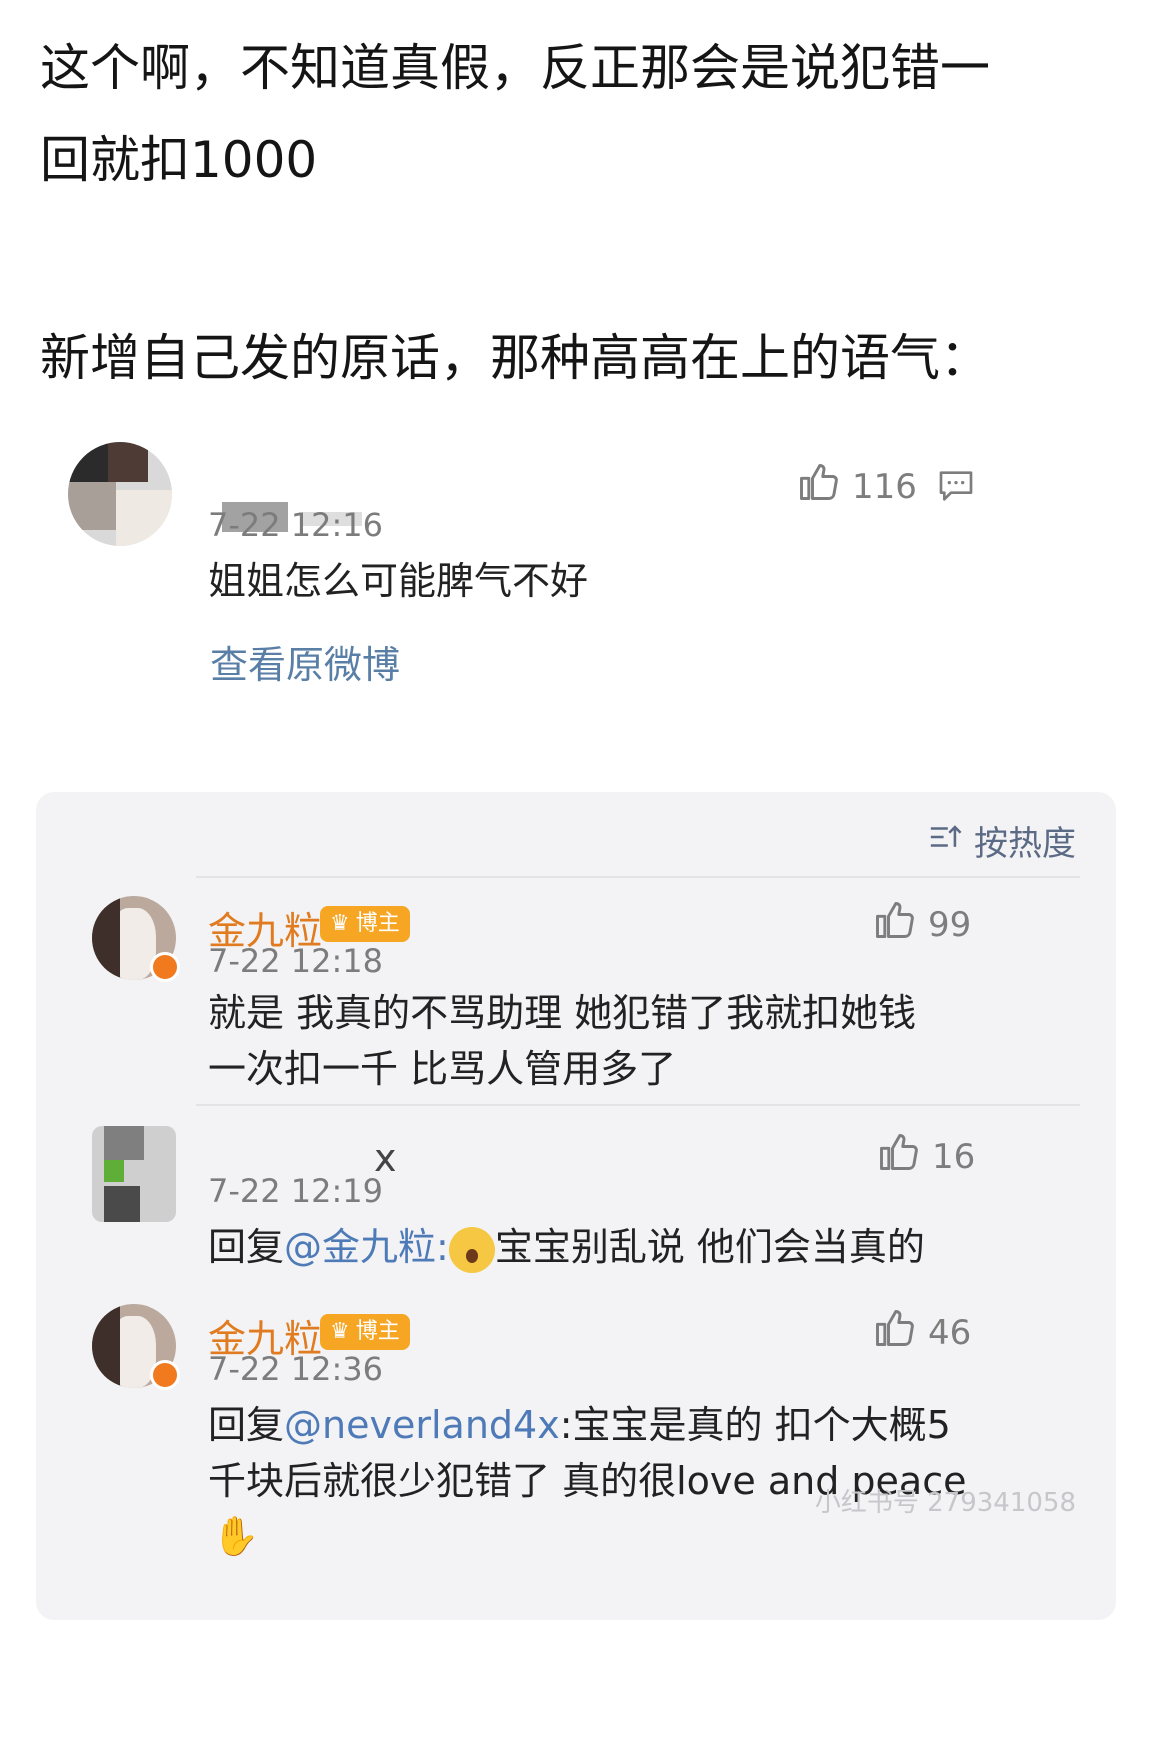  What do you see at coordinates (945, 841) in the screenshot?
I see `sort-icon` at bounding box center [945, 841].